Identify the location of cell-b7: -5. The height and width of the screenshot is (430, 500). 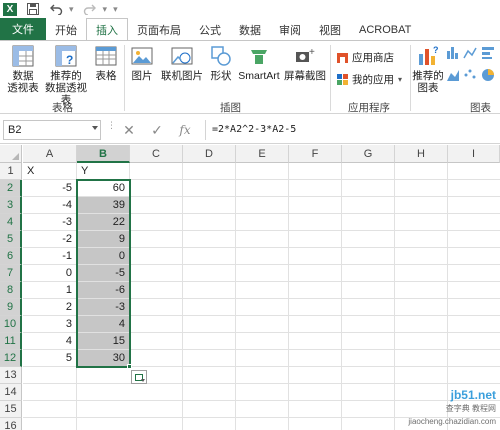
(103, 273).